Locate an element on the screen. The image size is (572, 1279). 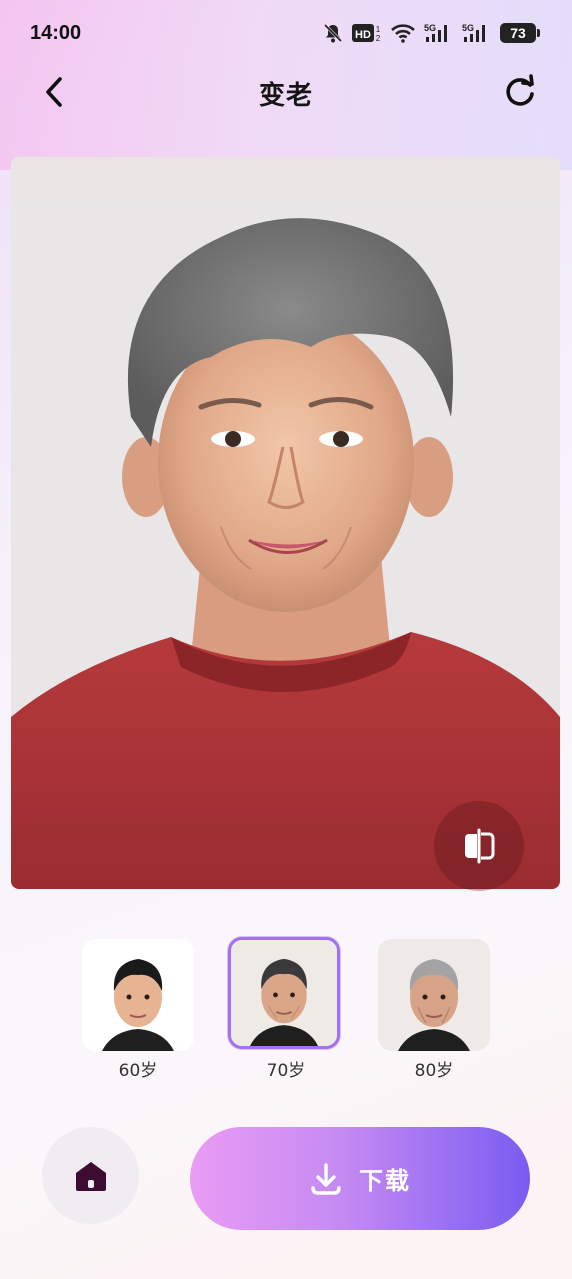
battery-level: 73 is located at coordinates (518, 33).